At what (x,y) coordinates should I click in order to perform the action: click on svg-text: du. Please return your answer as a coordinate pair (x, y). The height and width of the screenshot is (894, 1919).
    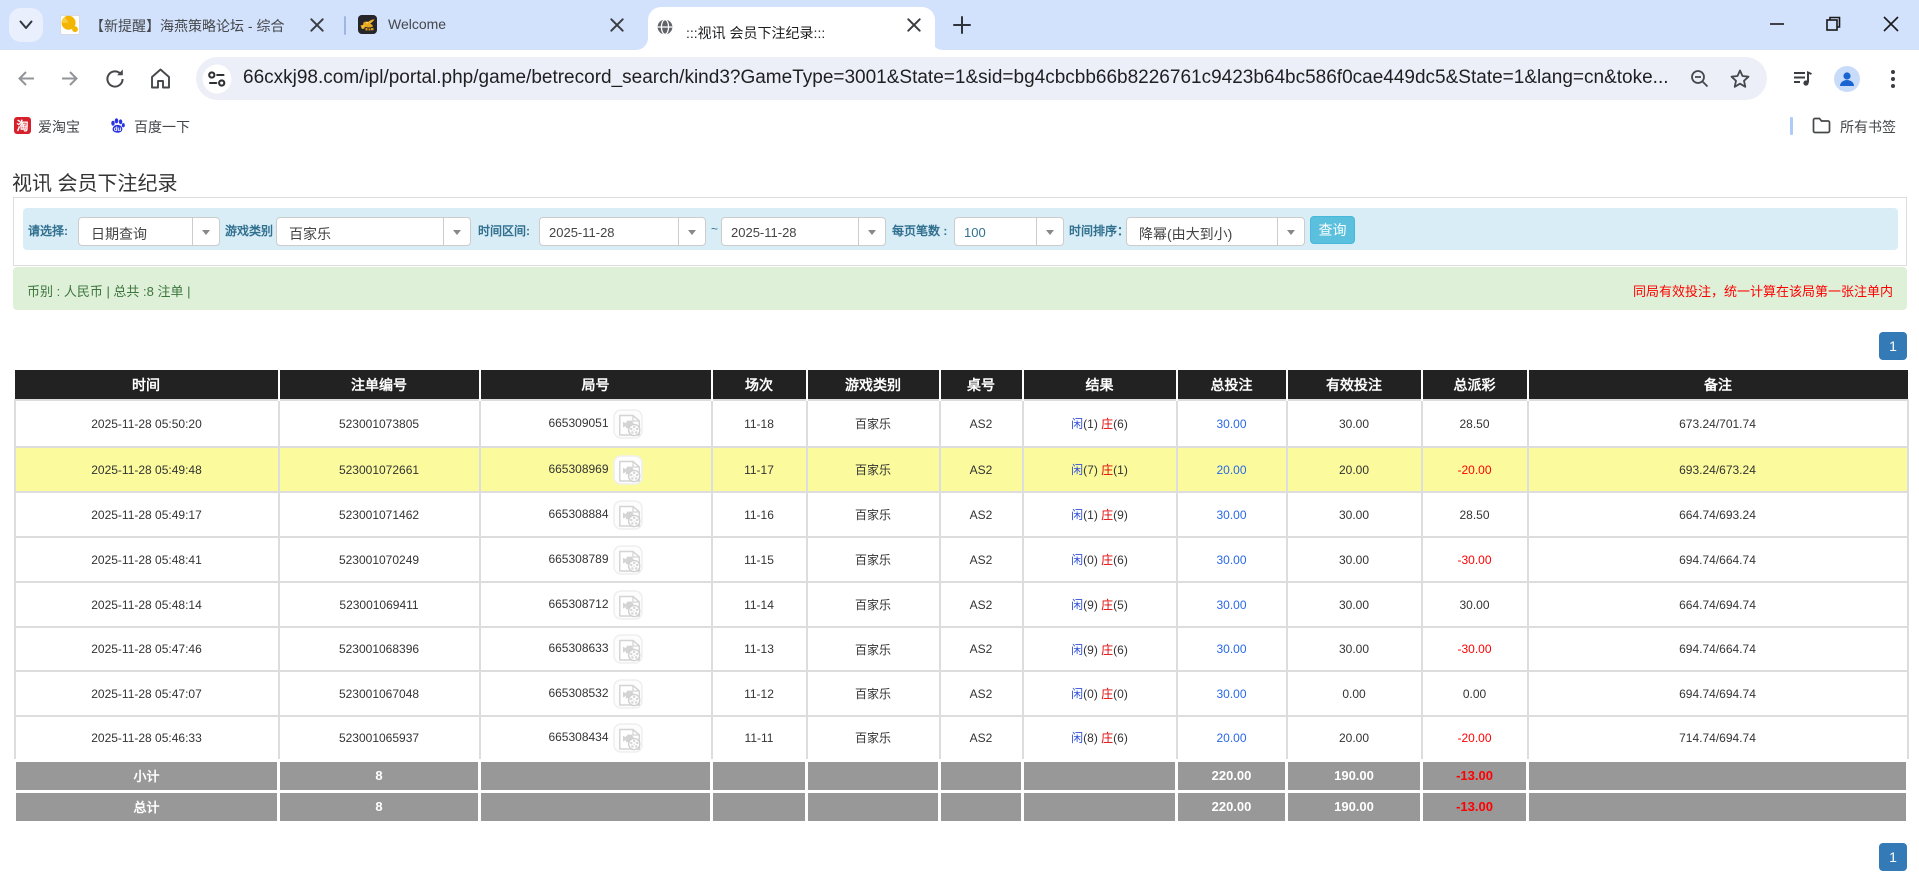
    Looking at the image, I should click on (118, 130).